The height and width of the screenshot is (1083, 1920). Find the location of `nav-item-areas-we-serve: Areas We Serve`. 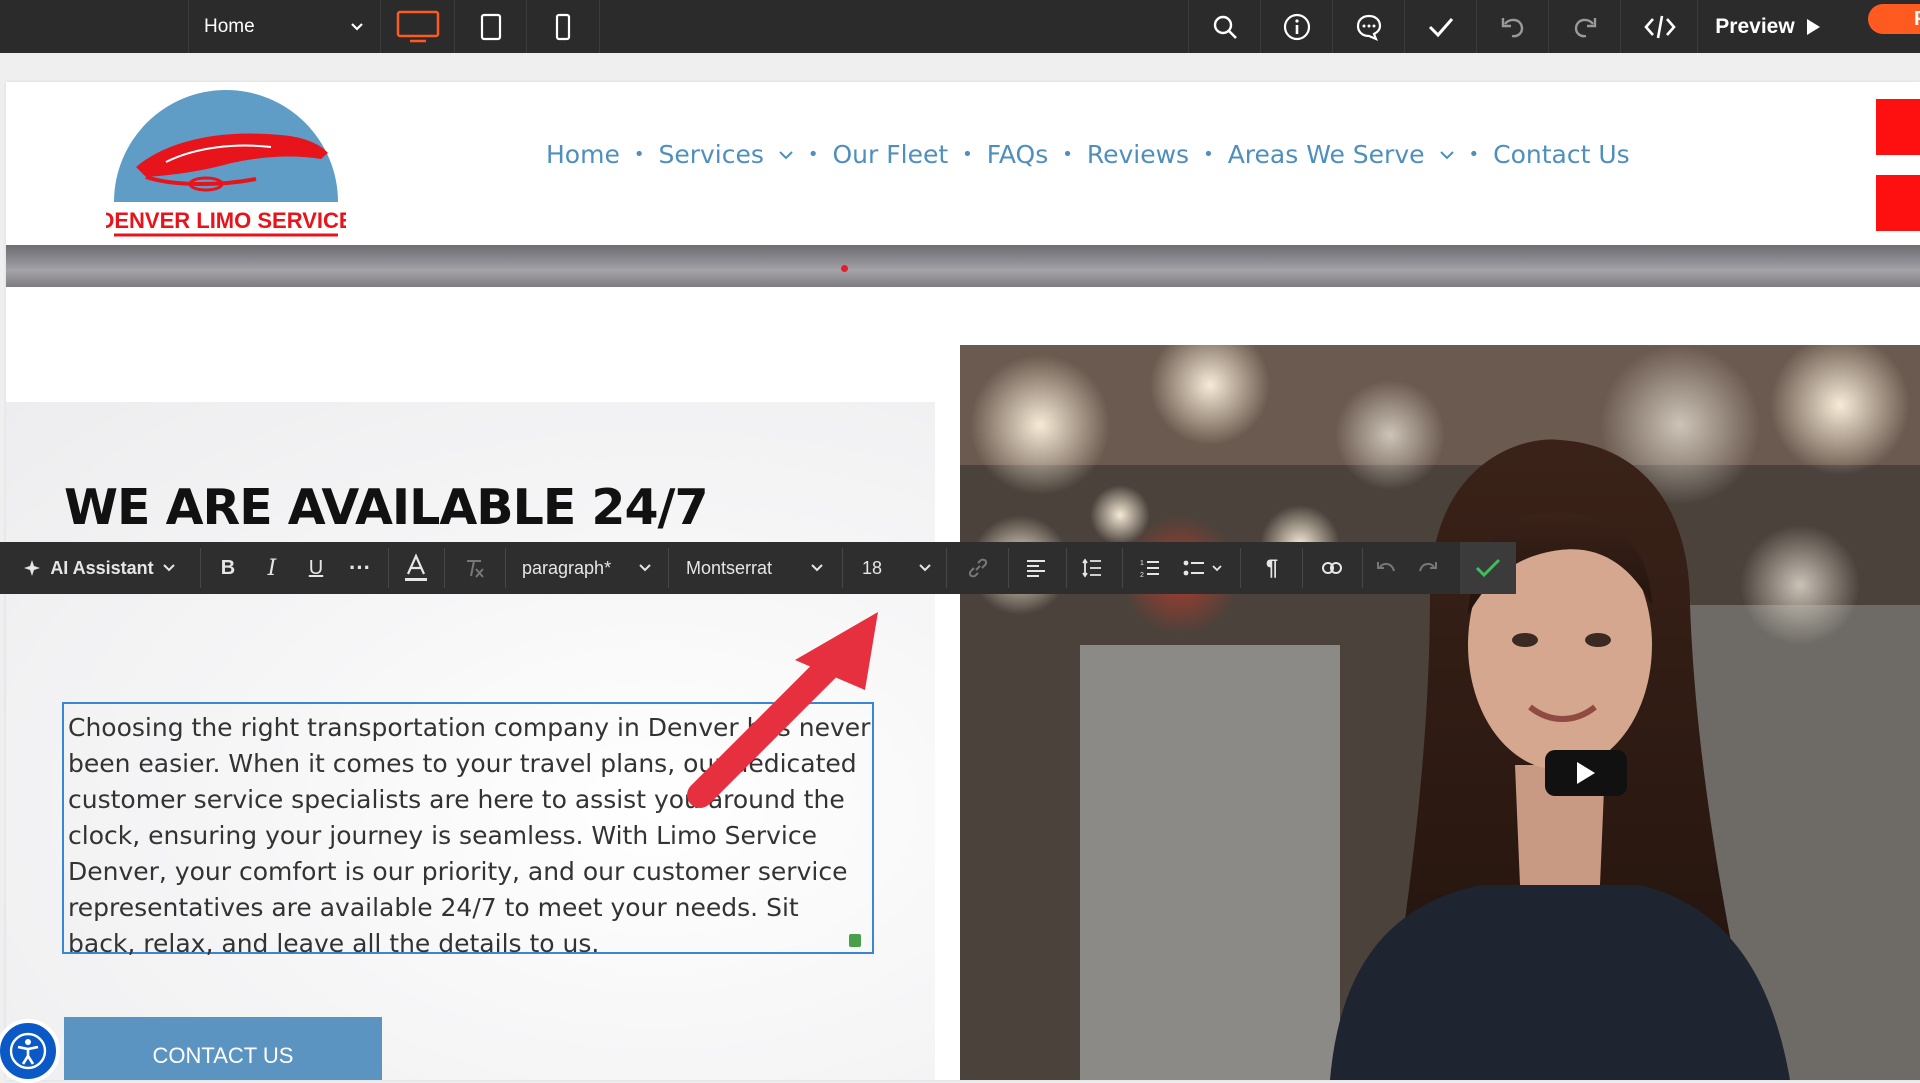

nav-item-areas-we-serve: Areas We Serve is located at coordinates (1341, 154).